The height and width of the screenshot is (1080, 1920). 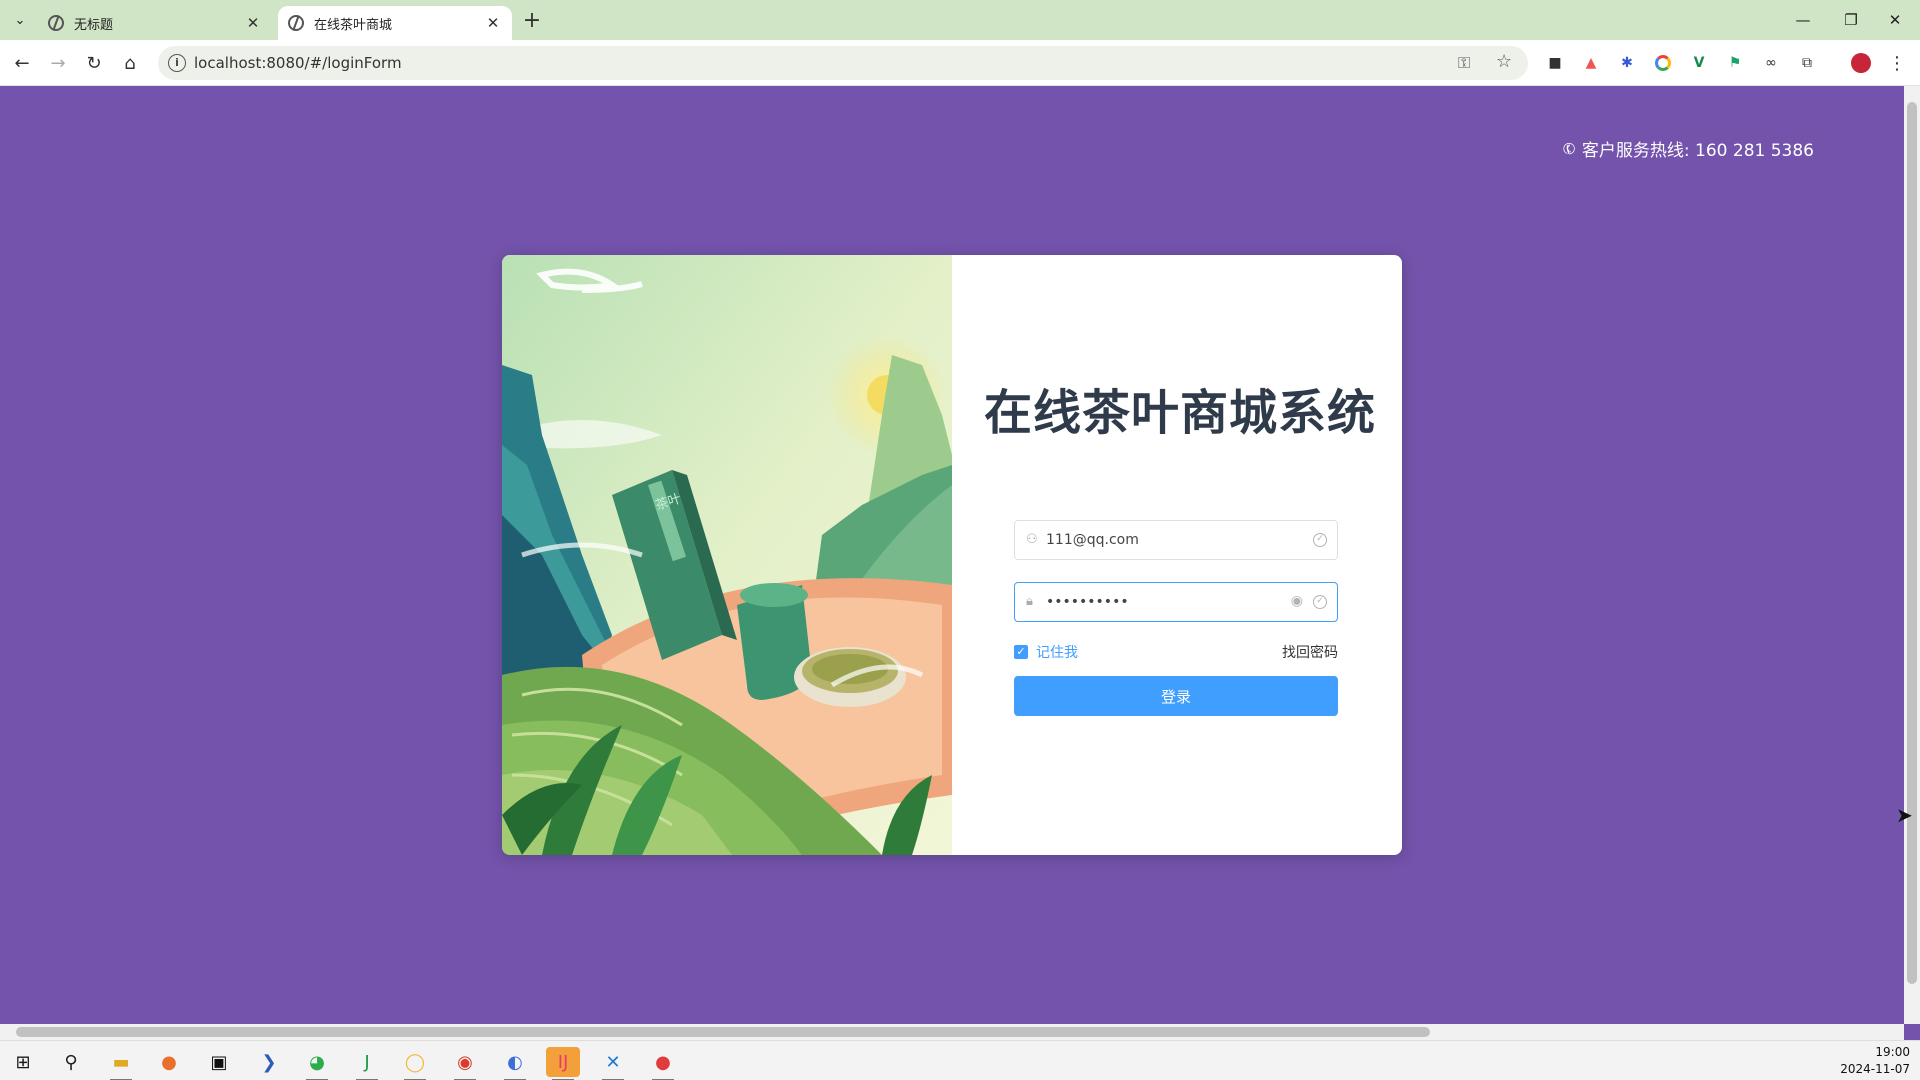 What do you see at coordinates (1297, 601) in the screenshot?
I see `eye-icon: ◉` at bounding box center [1297, 601].